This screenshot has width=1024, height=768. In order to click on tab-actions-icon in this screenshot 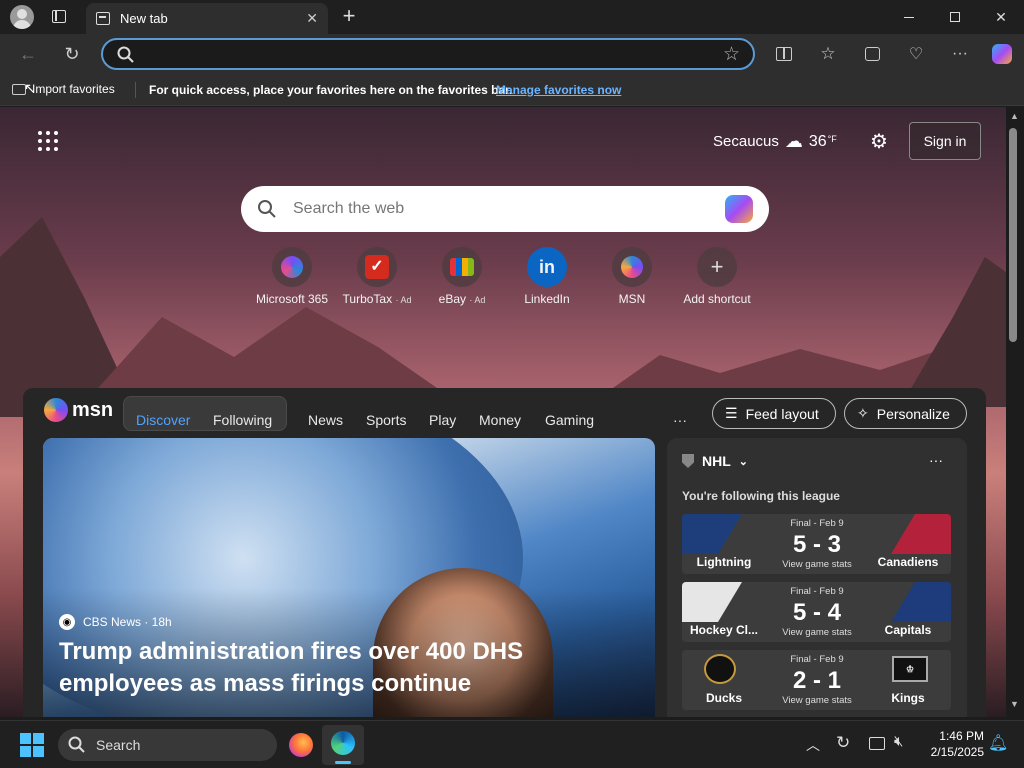, I will do `click(59, 16)`.